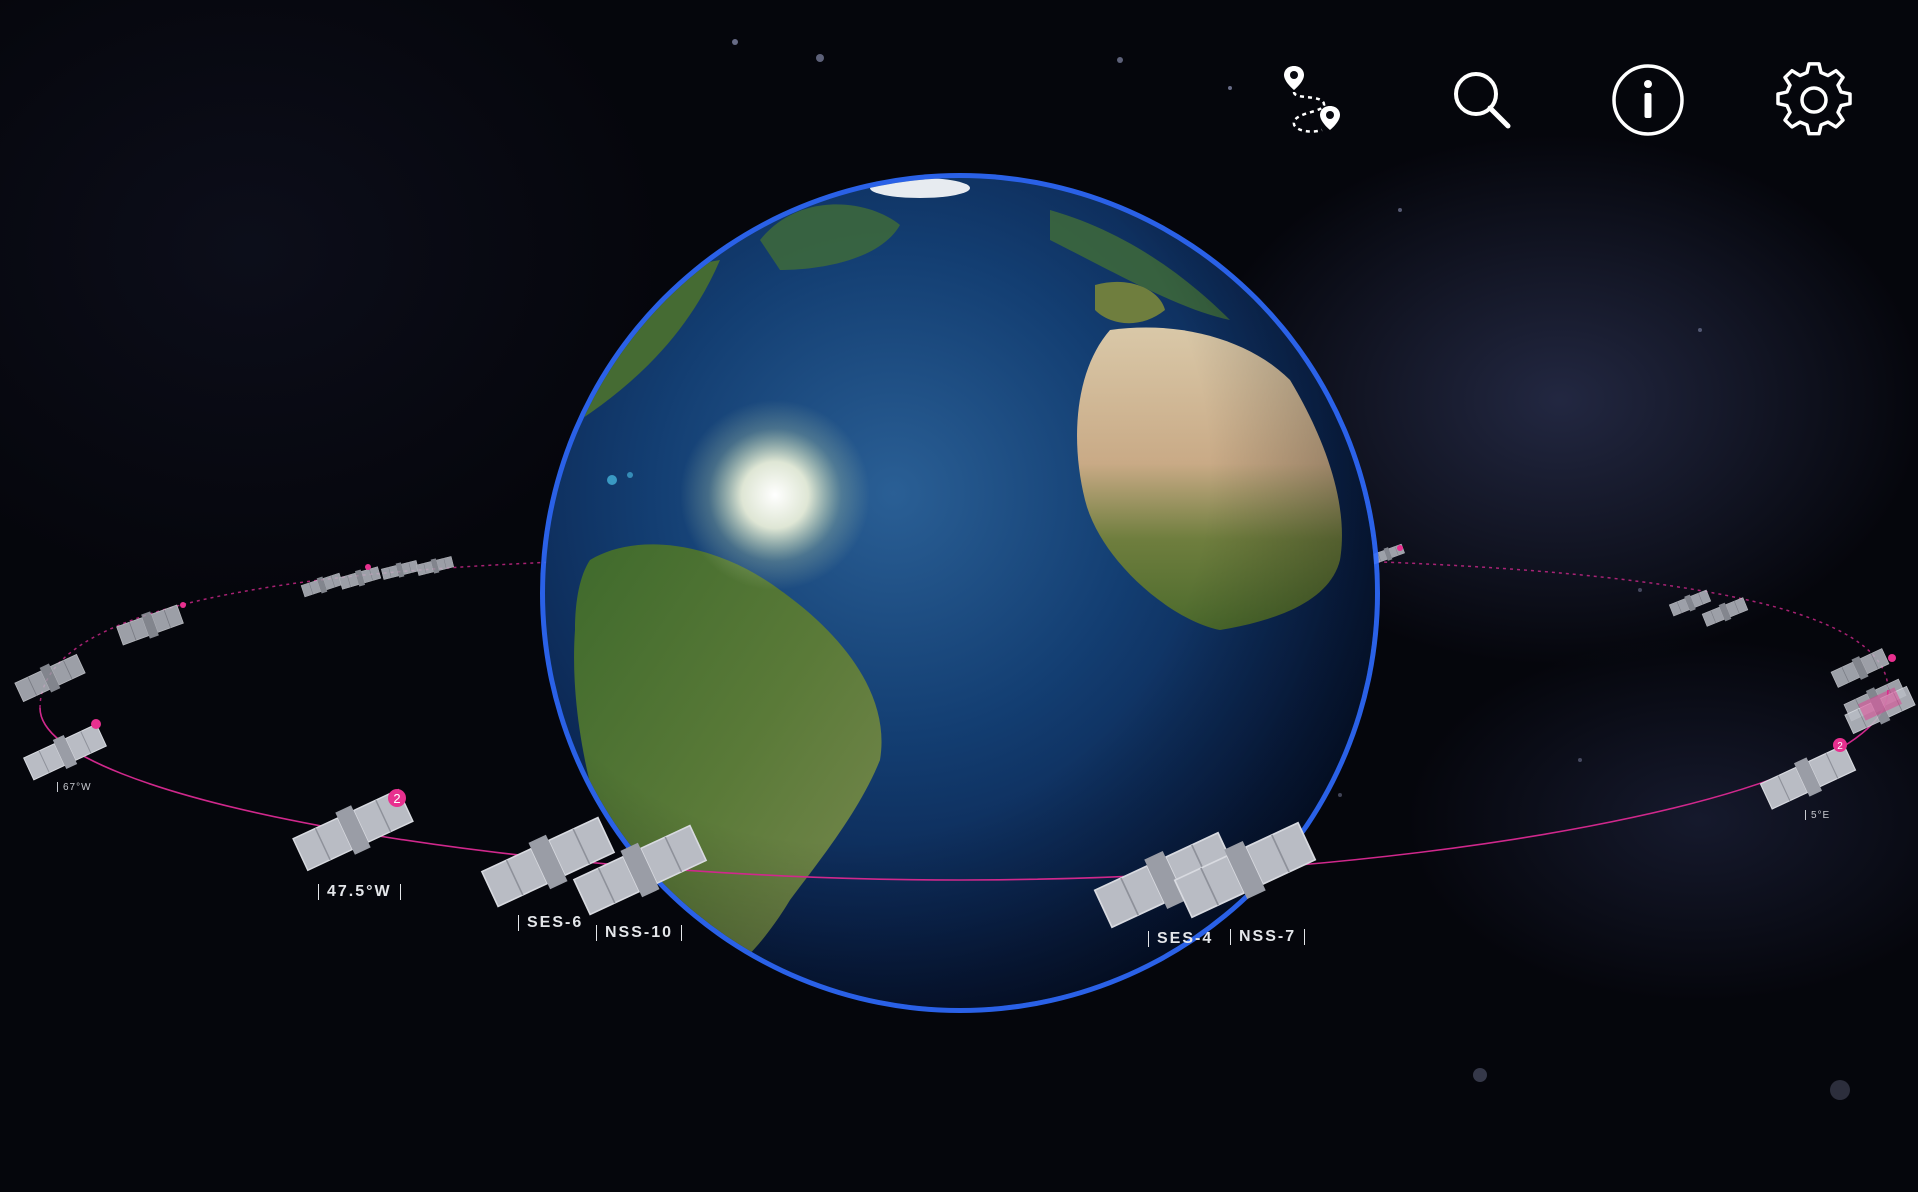 The image size is (1918, 1192). I want to click on route-button, so click(1312, 100).